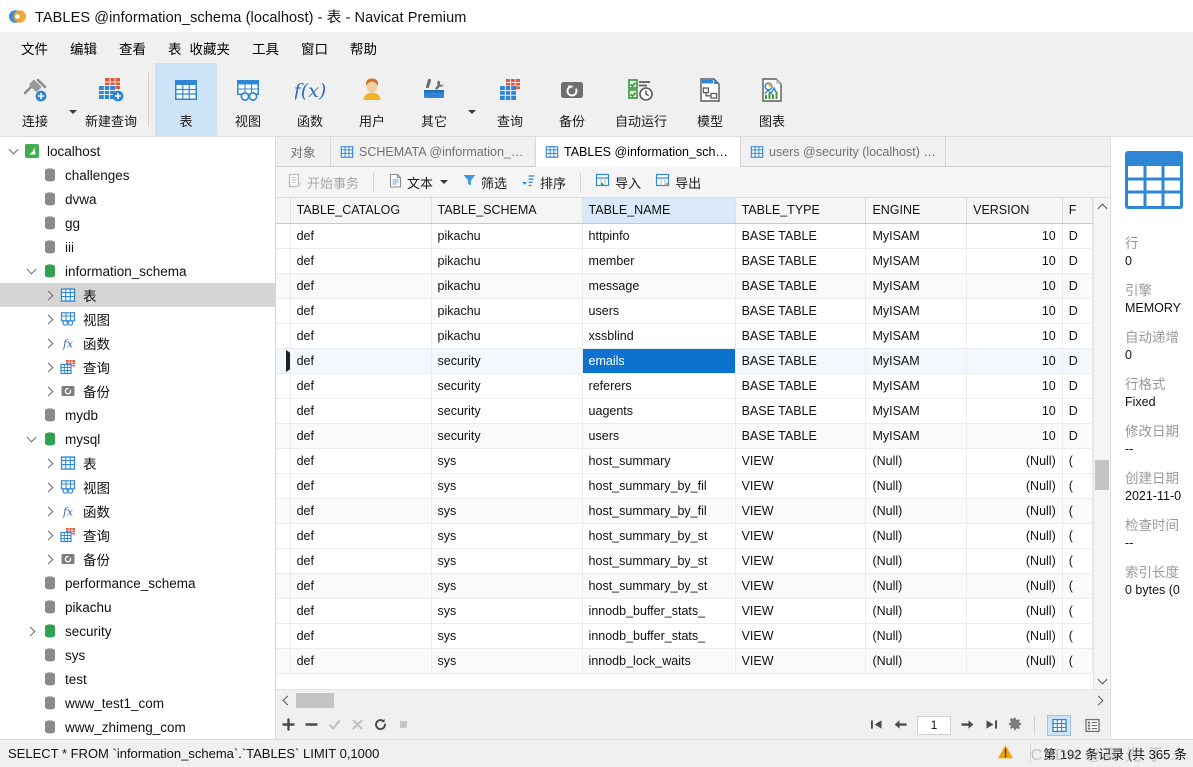  What do you see at coordinates (659, 236) in the screenshot?
I see `cell-table_name: httpinfo` at bounding box center [659, 236].